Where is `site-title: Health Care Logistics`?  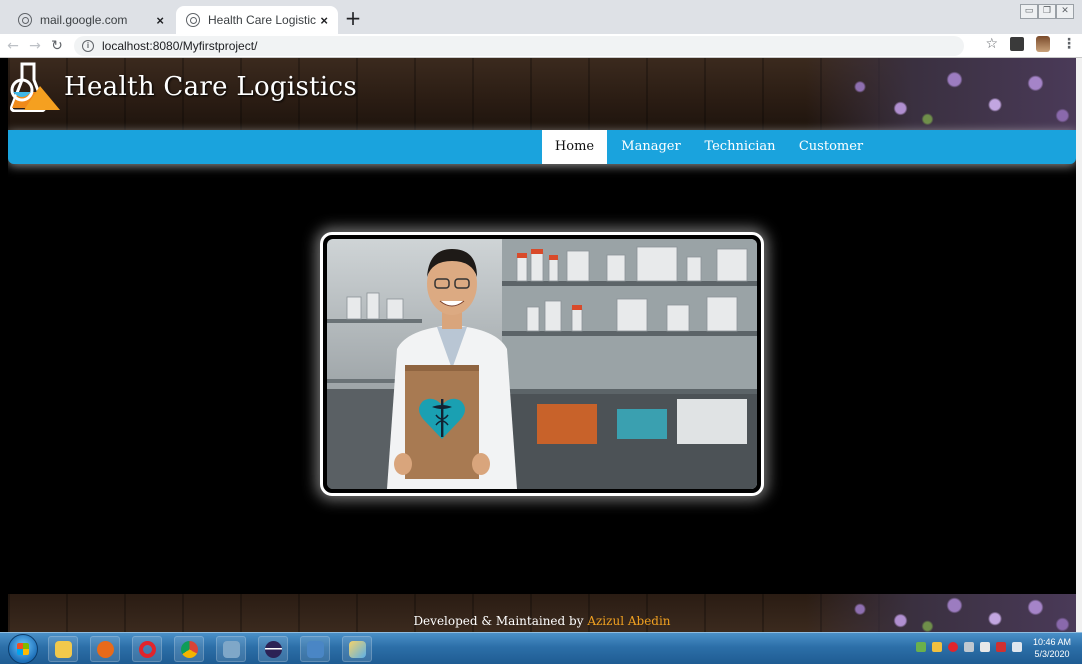 site-title: Health Care Logistics is located at coordinates (210, 87).